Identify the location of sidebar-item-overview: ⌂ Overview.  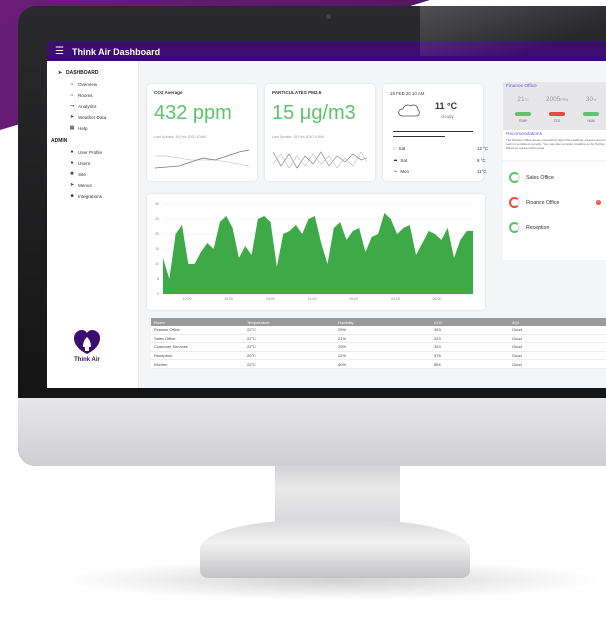
(83, 84).